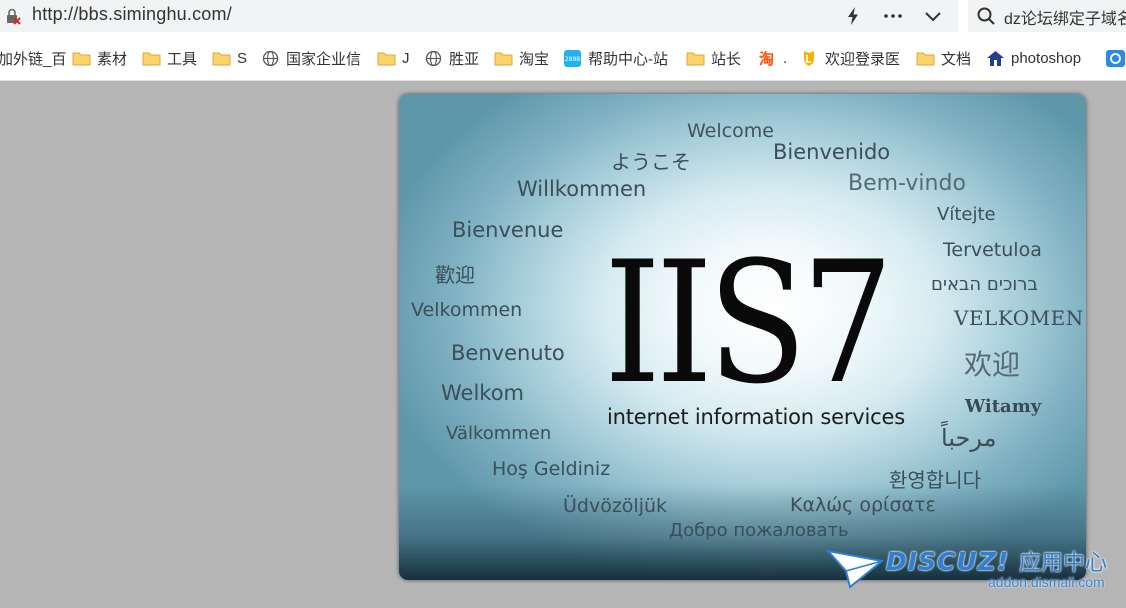 Image resolution: width=1126 pixels, height=608 pixels. Describe the element at coordinates (907, 183) in the screenshot. I see `greeting-portuguese: Bem-vindo` at that location.